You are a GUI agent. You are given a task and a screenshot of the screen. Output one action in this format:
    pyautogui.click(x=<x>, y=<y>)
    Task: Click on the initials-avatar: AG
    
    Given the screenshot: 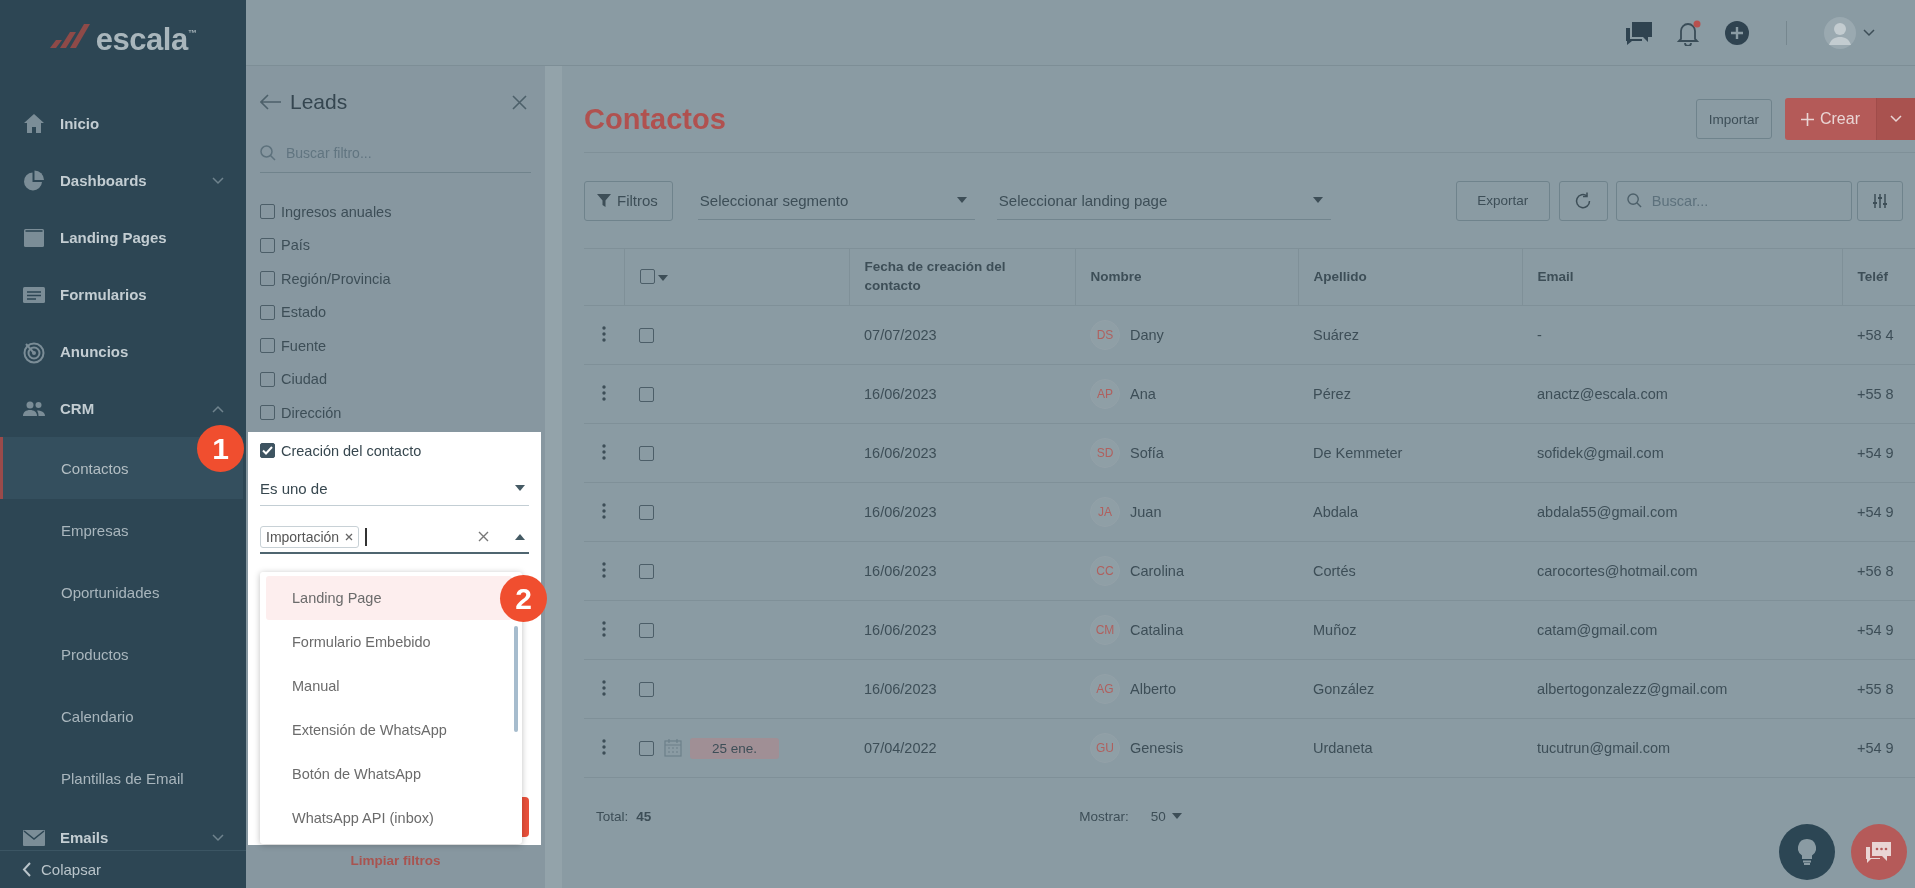 What is the action you would take?
    pyautogui.click(x=1105, y=689)
    